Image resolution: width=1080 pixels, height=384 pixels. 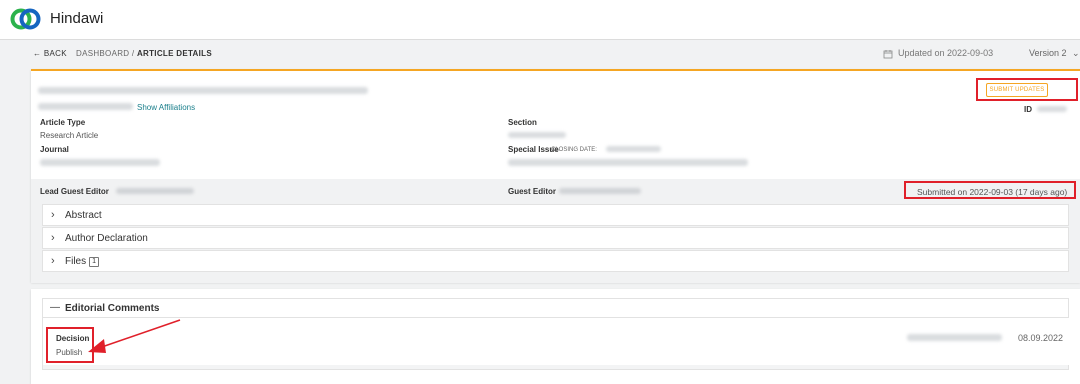 What do you see at coordinates (112, 308) in the screenshot?
I see `editorial-comments-title: Editorial Comments` at bounding box center [112, 308].